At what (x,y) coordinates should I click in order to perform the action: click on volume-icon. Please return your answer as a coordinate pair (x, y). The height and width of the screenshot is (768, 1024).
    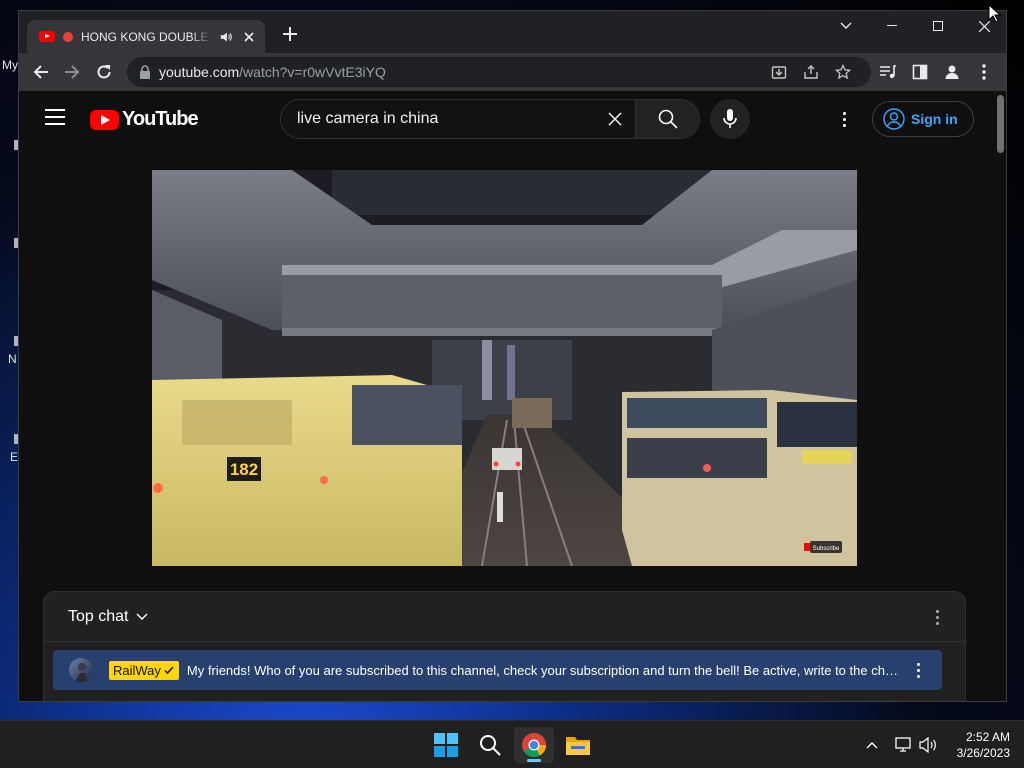
    Looking at the image, I should click on (927, 745).